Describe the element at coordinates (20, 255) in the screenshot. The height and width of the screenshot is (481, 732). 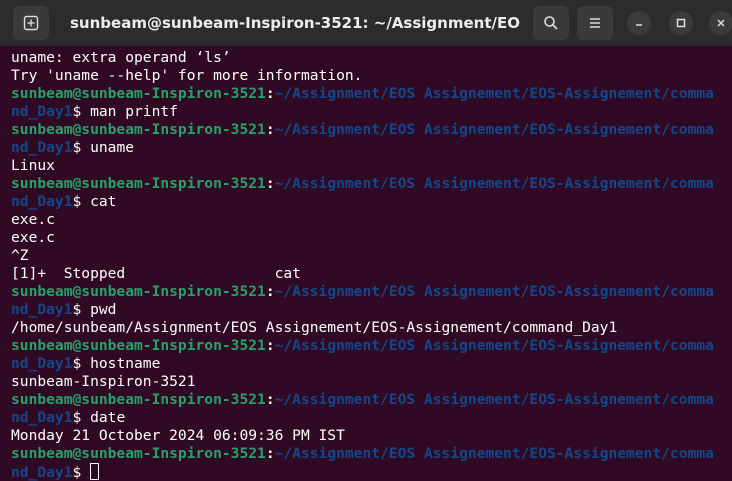
I see `output-line: ^Z` at that location.